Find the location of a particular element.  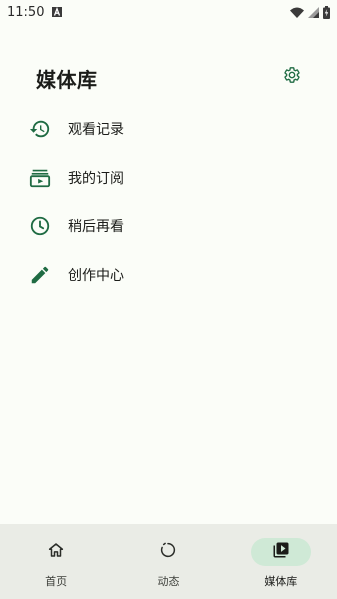

notification-a-icon is located at coordinates (57, 12).